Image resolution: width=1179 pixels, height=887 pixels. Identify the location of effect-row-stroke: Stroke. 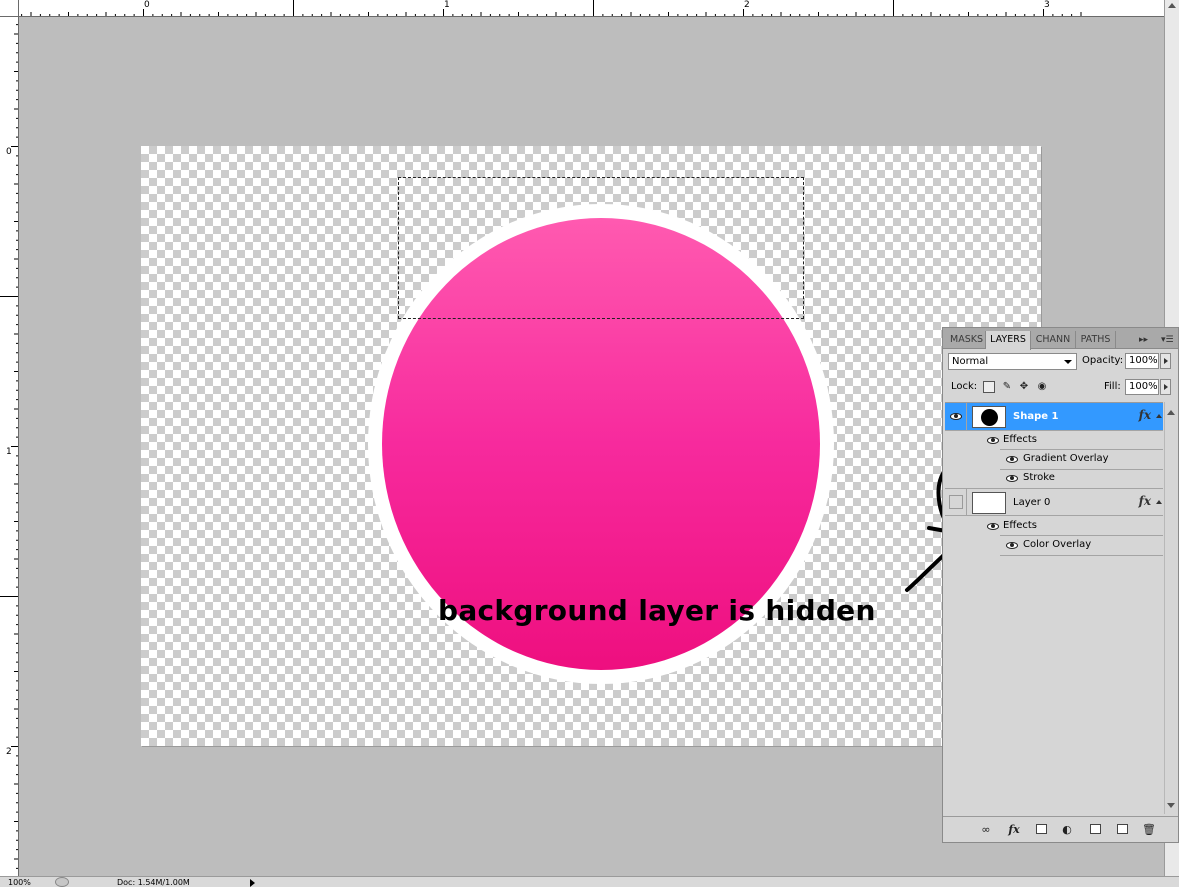
(1065, 478).